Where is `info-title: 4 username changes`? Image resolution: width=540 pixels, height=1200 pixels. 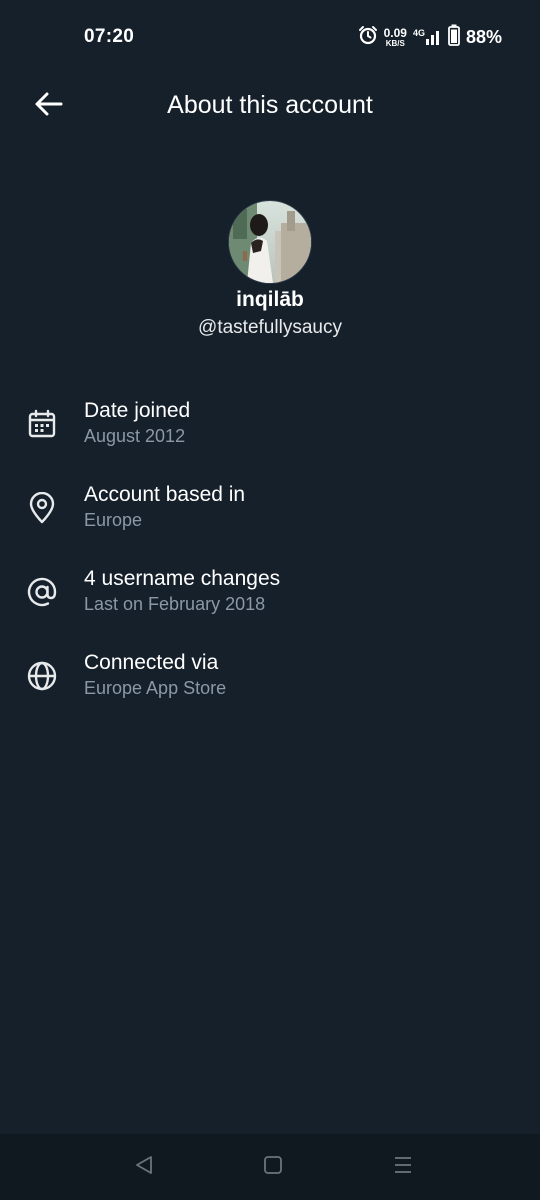 info-title: 4 username changes is located at coordinates (182, 578).